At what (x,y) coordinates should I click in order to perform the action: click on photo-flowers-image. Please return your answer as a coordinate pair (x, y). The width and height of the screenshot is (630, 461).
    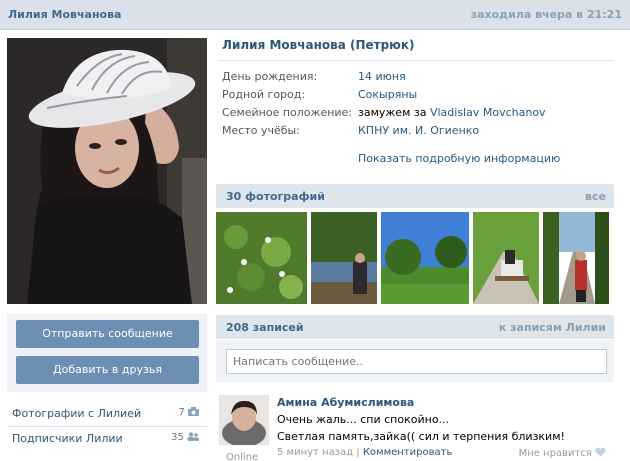
    Looking at the image, I should click on (261, 258).